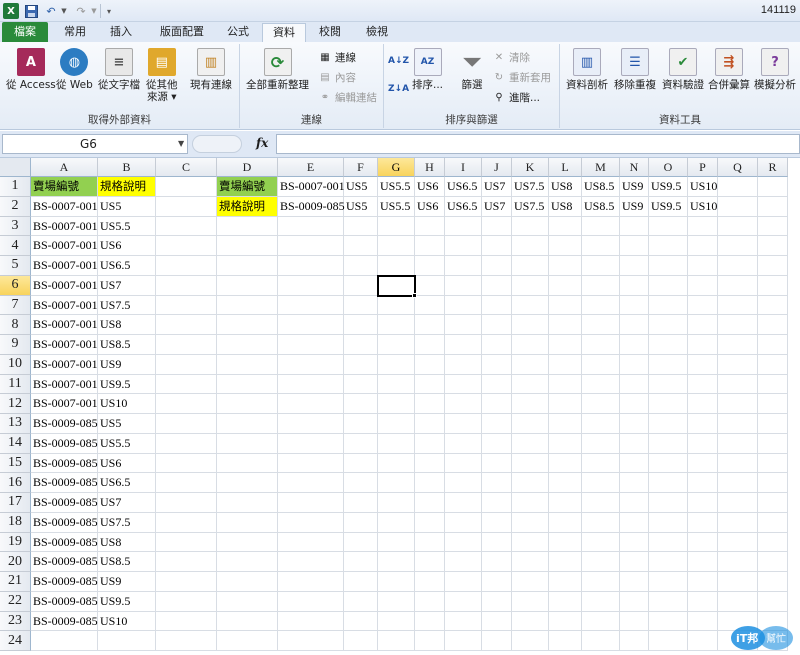  Describe the element at coordinates (127, 384) in the screenshot. I see `cell-b11: US9.5` at that location.